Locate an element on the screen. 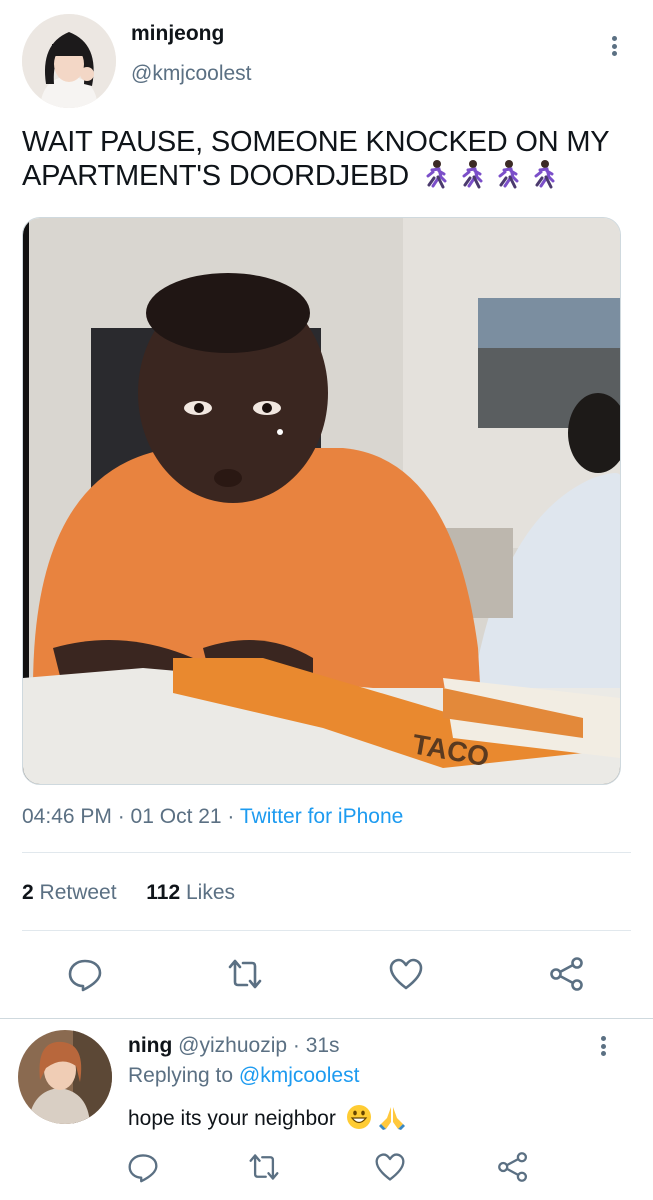 The height and width of the screenshot is (1200, 653). reply-button is located at coordinates (85, 974).